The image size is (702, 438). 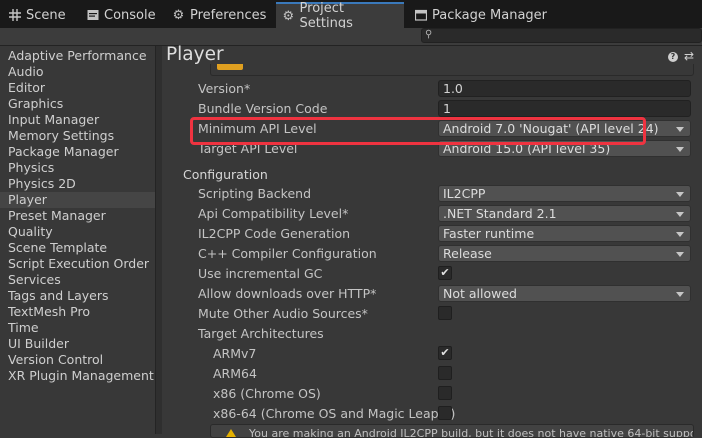 I want to click on dropdown-value: Faster runtime, so click(x=489, y=233).